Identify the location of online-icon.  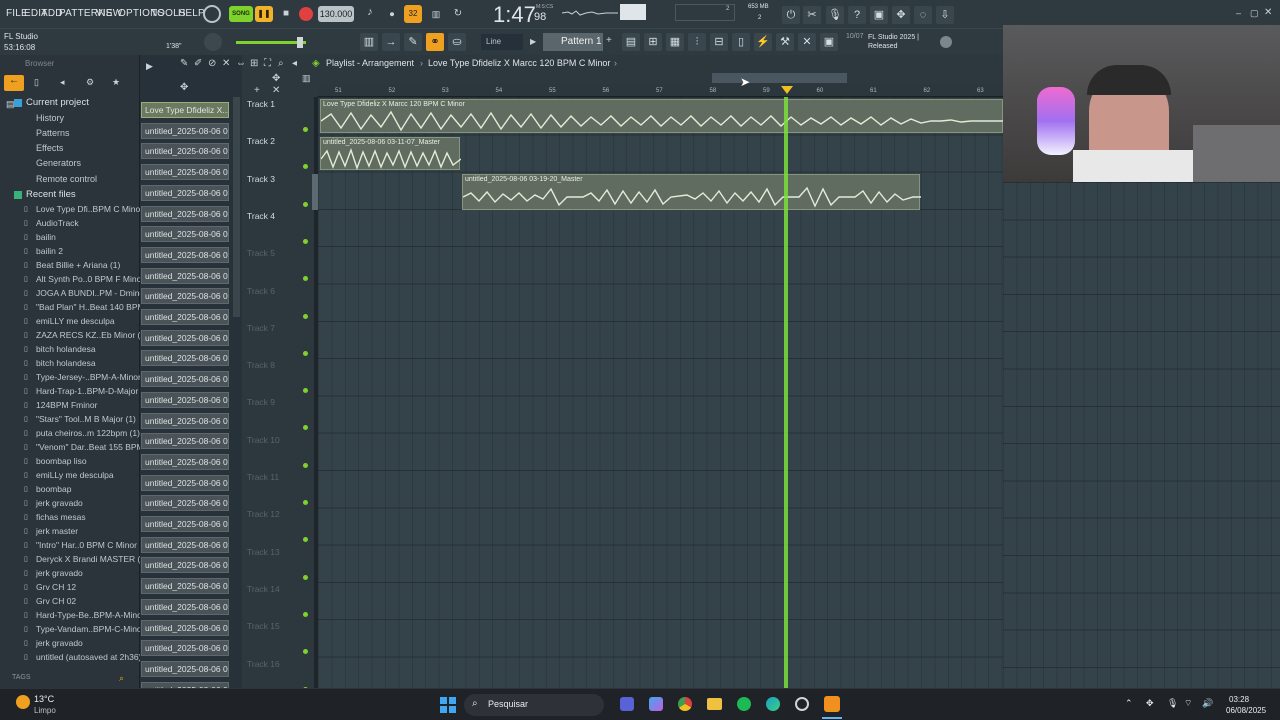
(946, 42).